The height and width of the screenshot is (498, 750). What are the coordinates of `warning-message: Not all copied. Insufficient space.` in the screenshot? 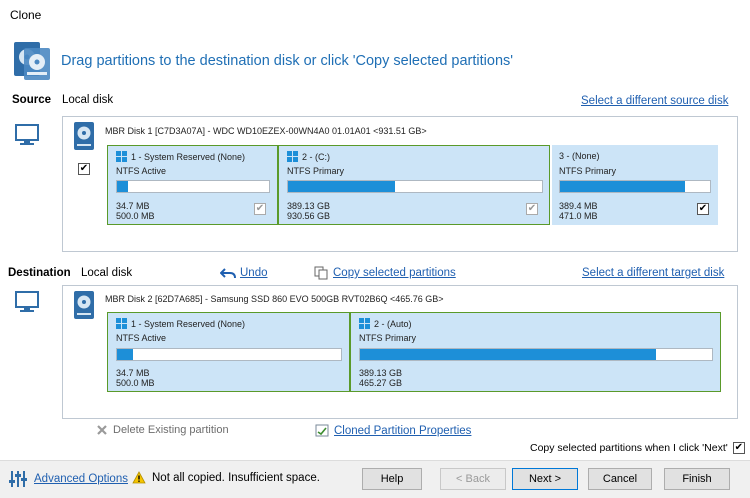 It's located at (226, 477).